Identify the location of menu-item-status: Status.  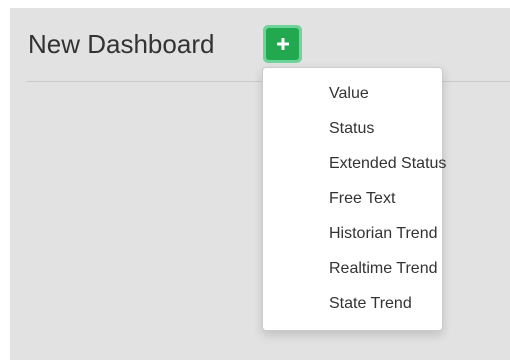
(372, 128).